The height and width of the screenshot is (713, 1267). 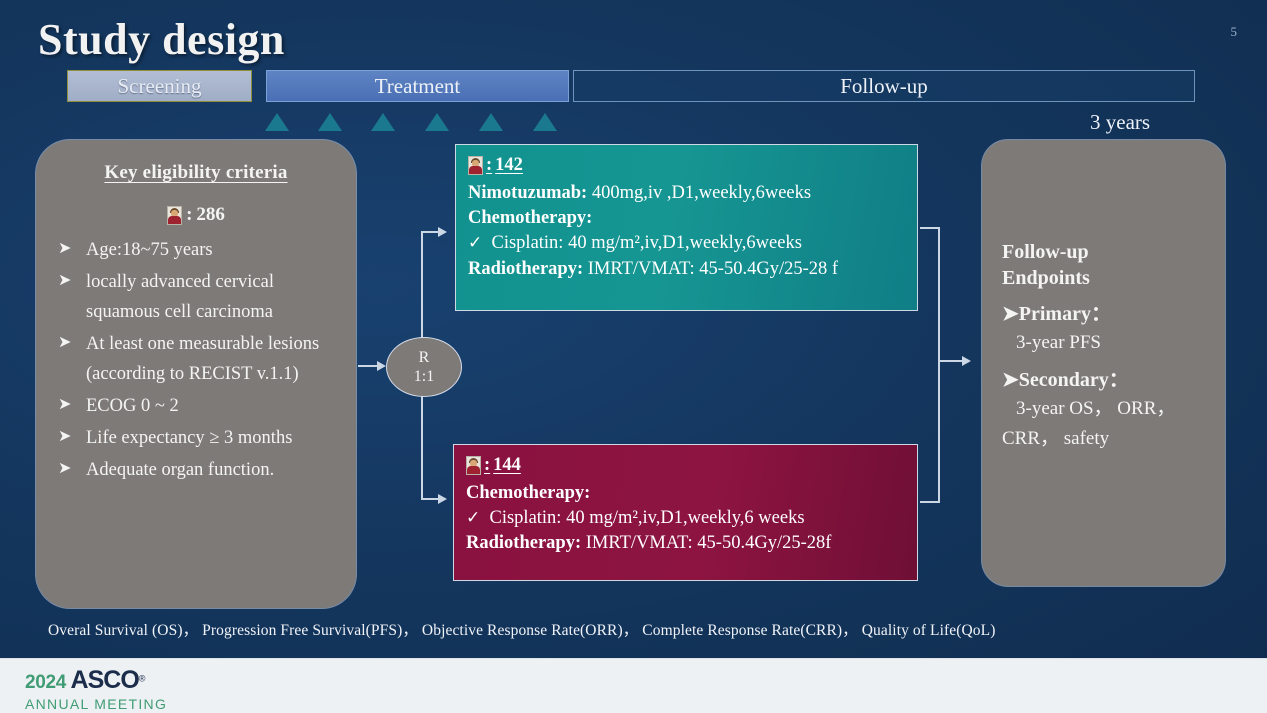 I want to click on eligibility-title: Key eligibility criteria, so click(x=196, y=172).